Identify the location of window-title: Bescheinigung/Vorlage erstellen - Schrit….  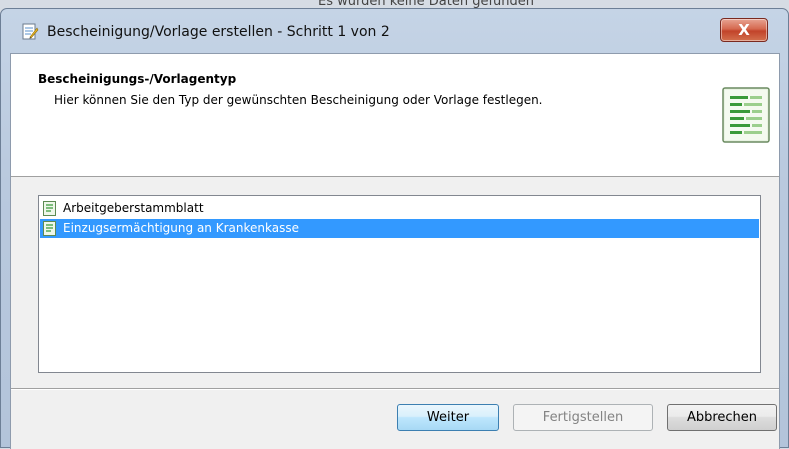
(218, 32).